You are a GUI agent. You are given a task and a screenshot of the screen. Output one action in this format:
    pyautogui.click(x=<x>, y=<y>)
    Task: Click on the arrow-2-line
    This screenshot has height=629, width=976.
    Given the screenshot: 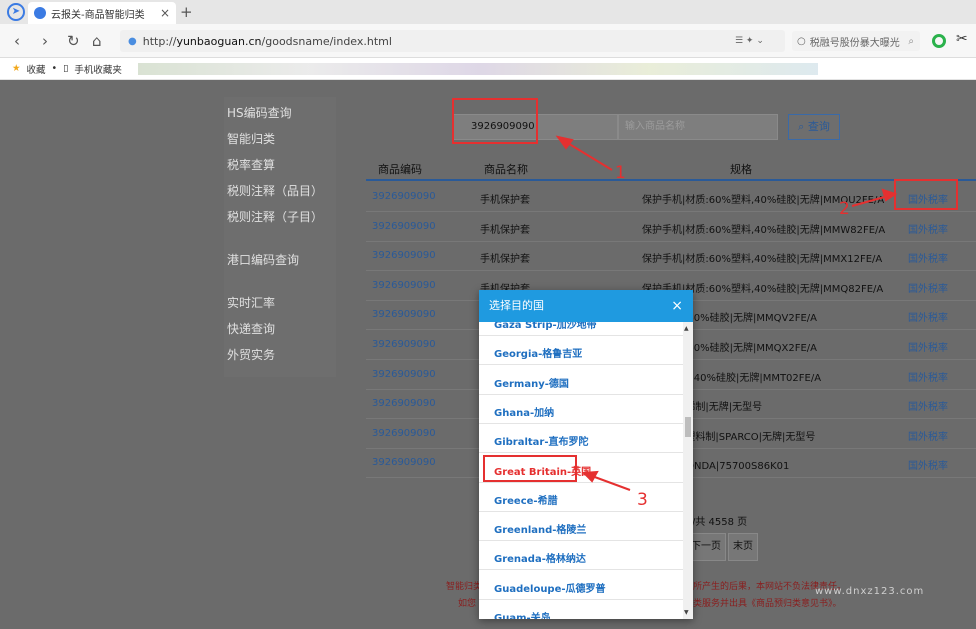 What is the action you would take?
    pyautogui.click(x=870, y=201)
    